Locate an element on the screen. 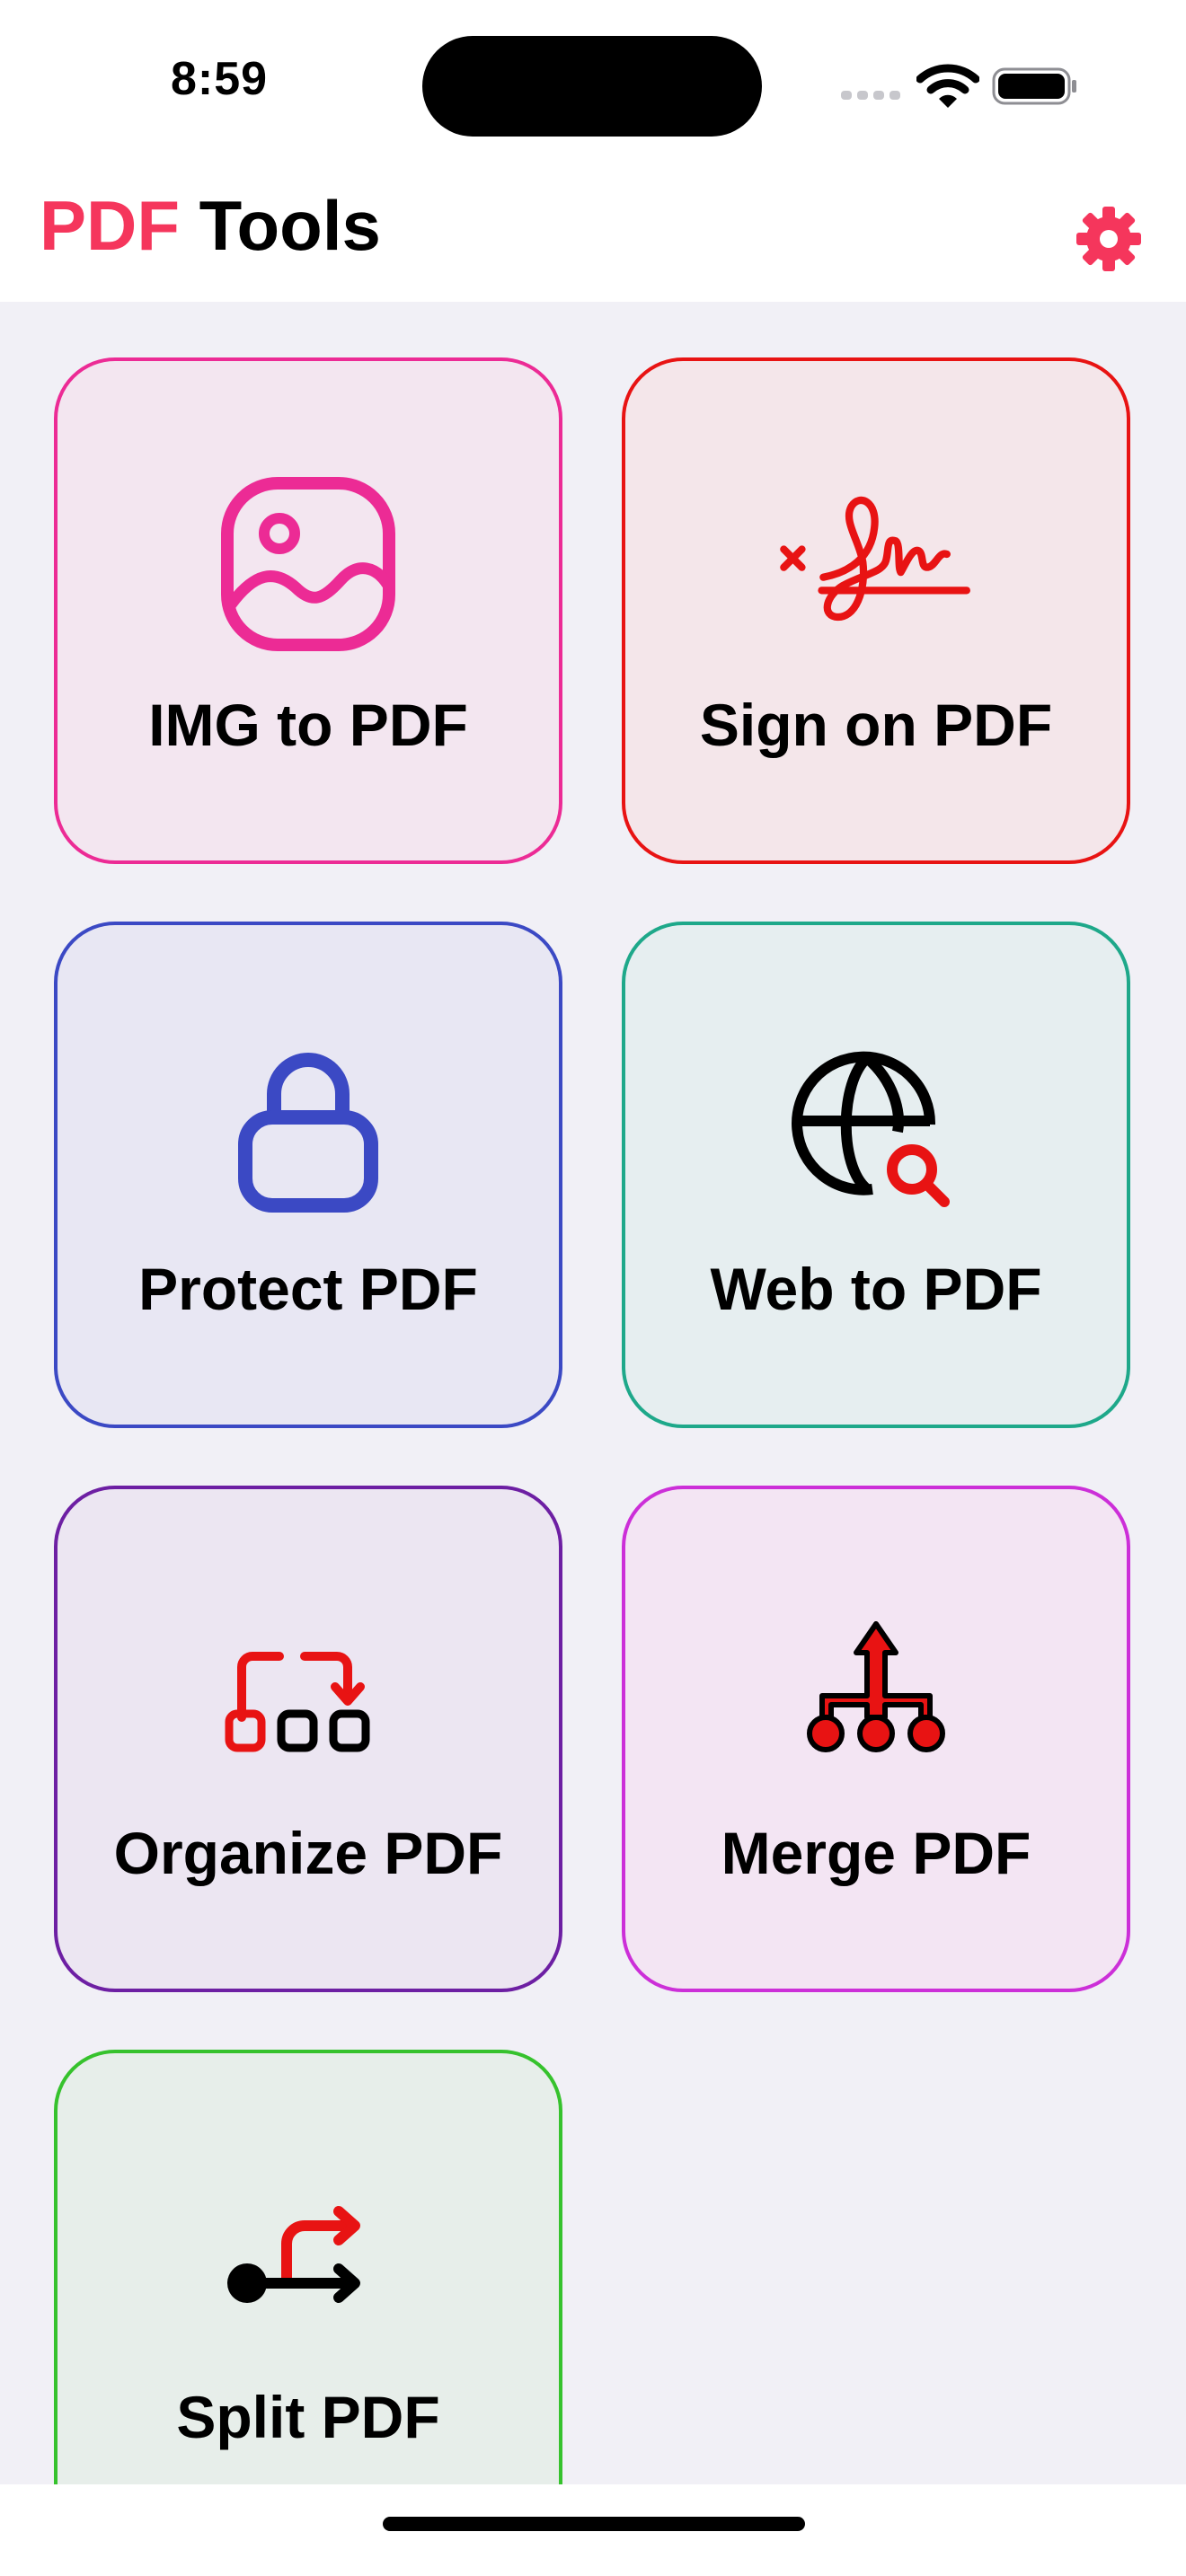 The width and height of the screenshot is (1186, 2576). cellular-signal-icon is located at coordinates (870, 95).